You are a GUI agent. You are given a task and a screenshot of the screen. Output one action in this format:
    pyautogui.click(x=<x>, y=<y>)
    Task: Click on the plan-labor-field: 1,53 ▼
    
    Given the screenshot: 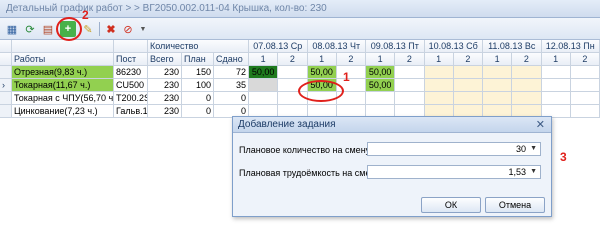 What is the action you would take?
    pyautogui.click(x=454, y=172)
    